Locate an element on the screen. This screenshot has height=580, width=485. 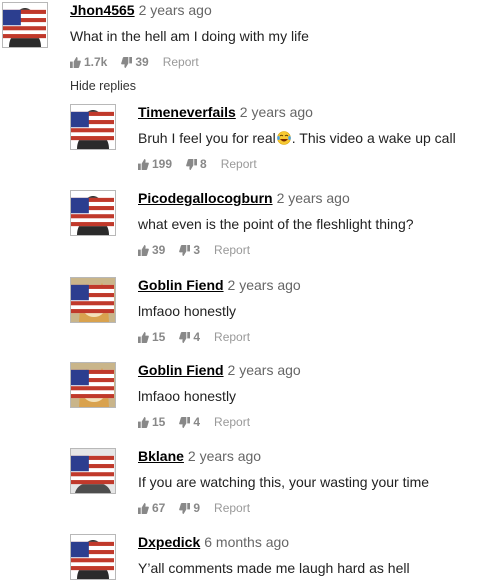
like-button: 199 is located at coordinates (155, 164).